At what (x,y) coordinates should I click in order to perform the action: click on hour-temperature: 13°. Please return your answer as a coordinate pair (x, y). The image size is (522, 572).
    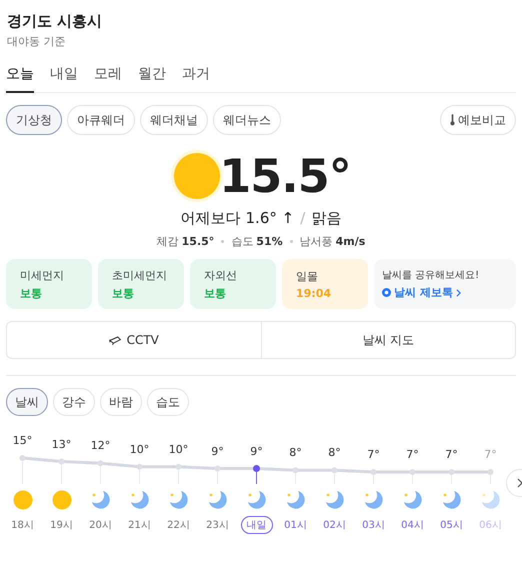
    Looking at the image, I should click on (62, 445).